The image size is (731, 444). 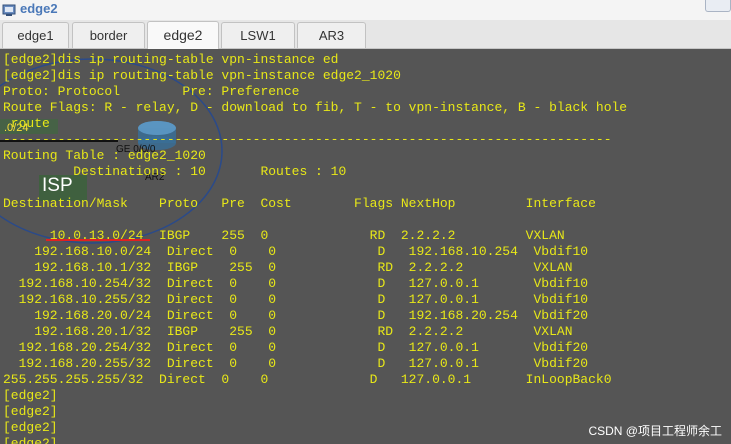 I want to click on window-restore-button, so click(x=718, y=6).